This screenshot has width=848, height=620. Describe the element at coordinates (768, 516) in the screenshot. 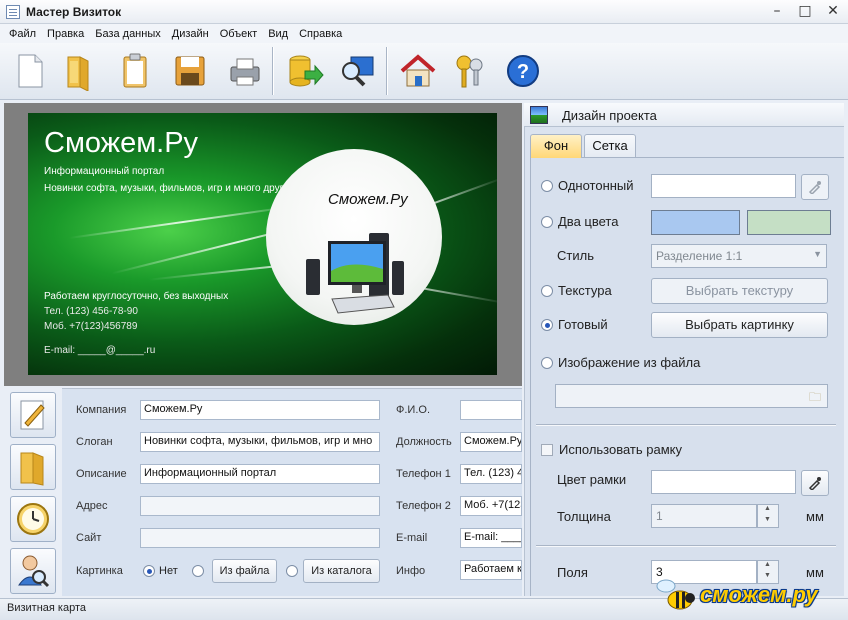

I see `thickness-spinner` at that location.